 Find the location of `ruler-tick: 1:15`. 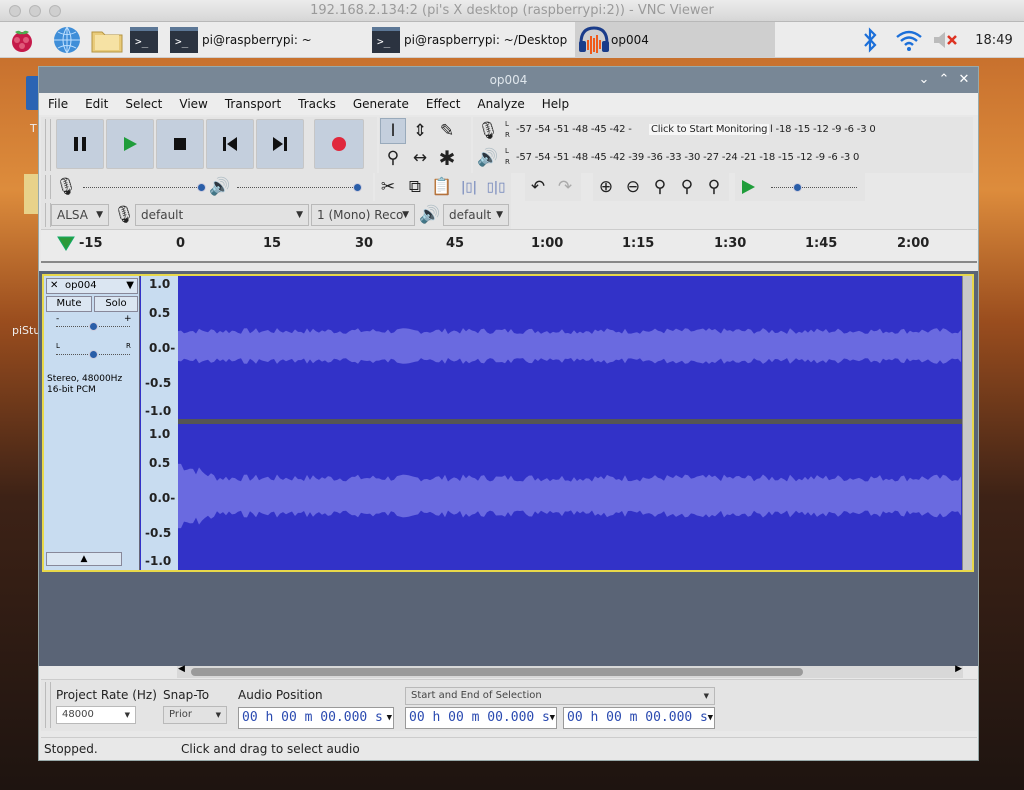

ruler-tick: 1:15 is located at coordinates (638, 243).